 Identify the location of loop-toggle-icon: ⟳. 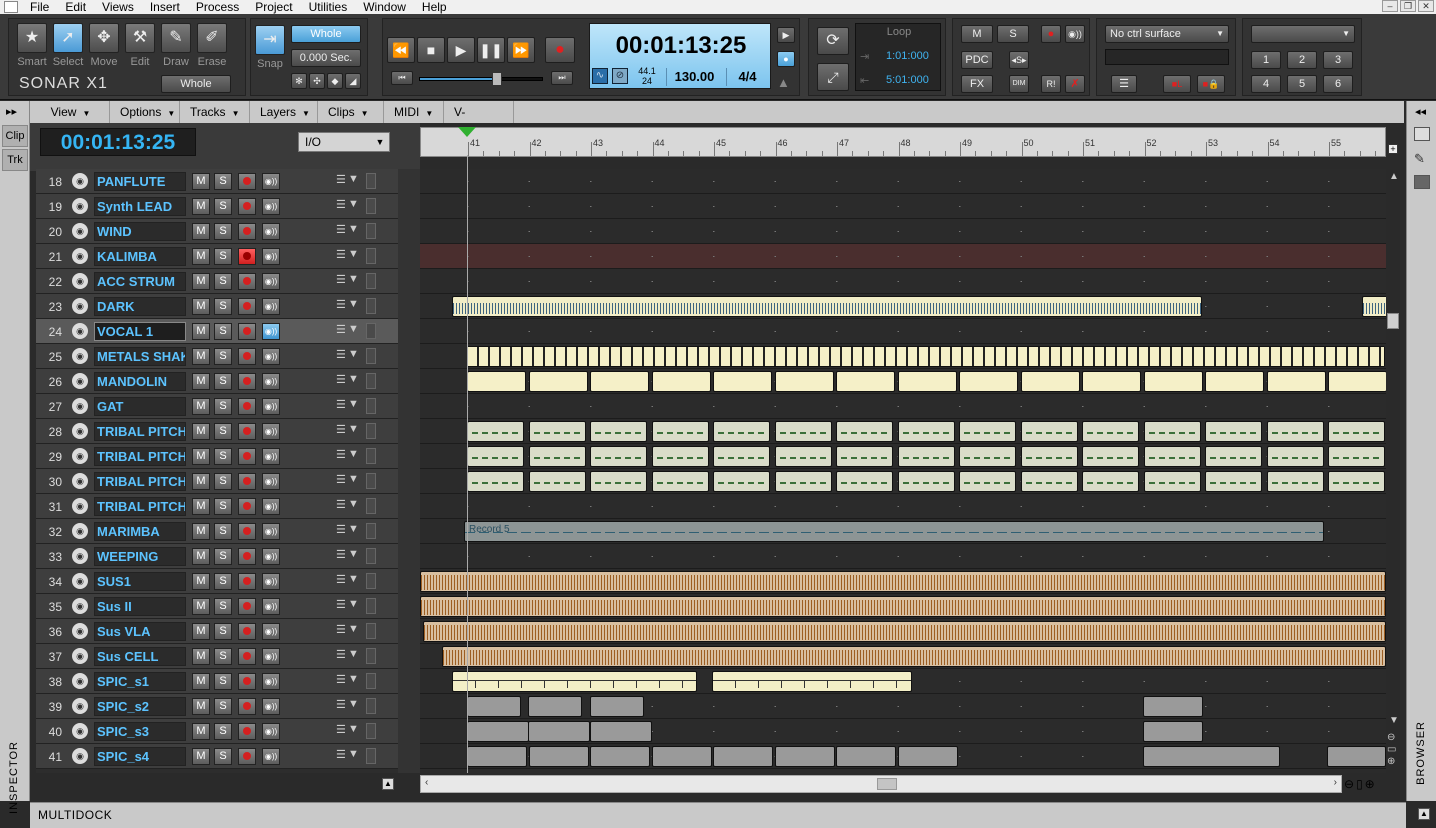
(833, 41).